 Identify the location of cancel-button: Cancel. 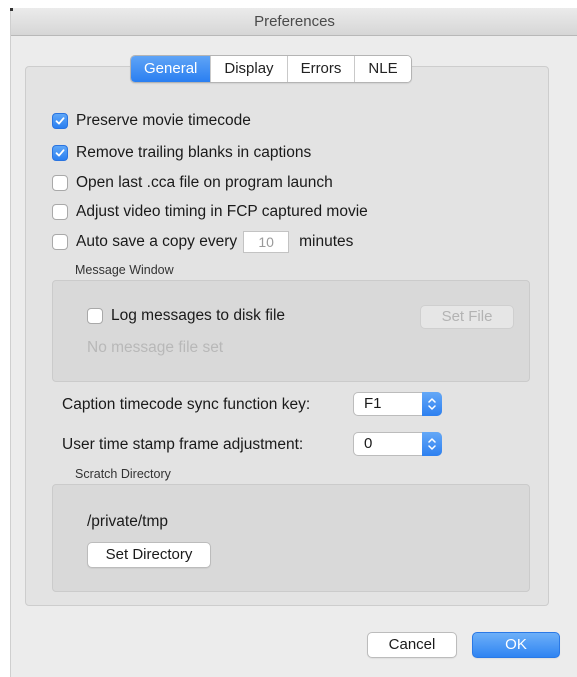
(412, 645).